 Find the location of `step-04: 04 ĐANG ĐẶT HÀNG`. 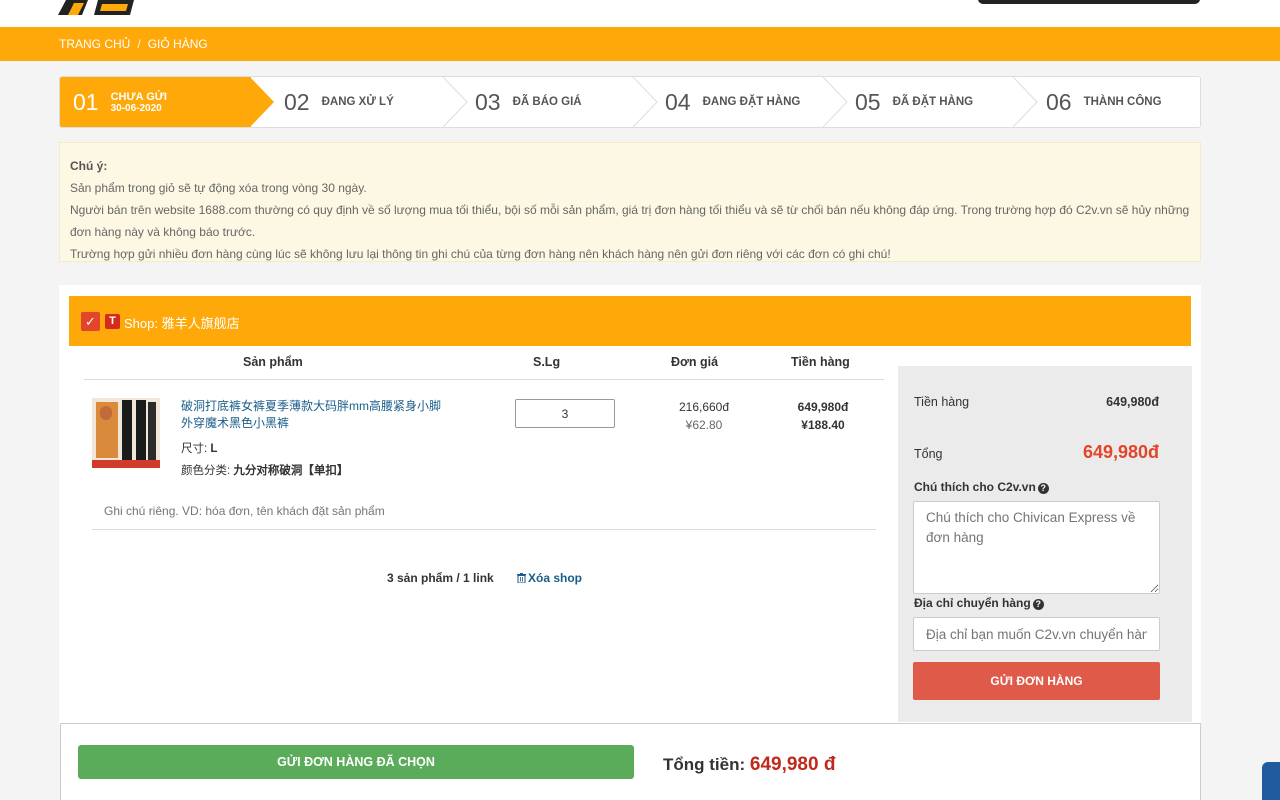

step-04: 04 ĐANG ĐẶT HÀNG is located at coordinates (745, 102).